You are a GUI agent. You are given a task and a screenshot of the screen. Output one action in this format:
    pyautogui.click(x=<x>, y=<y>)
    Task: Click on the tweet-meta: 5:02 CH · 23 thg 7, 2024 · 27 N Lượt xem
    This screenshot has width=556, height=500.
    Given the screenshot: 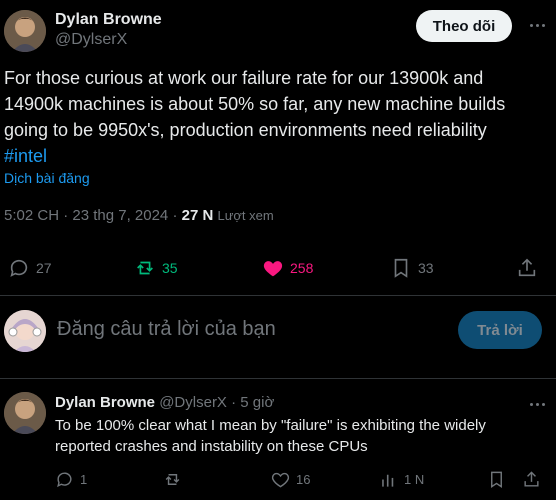 What is the action you would take?
    pyautogui.click(x=139, y=215)
    